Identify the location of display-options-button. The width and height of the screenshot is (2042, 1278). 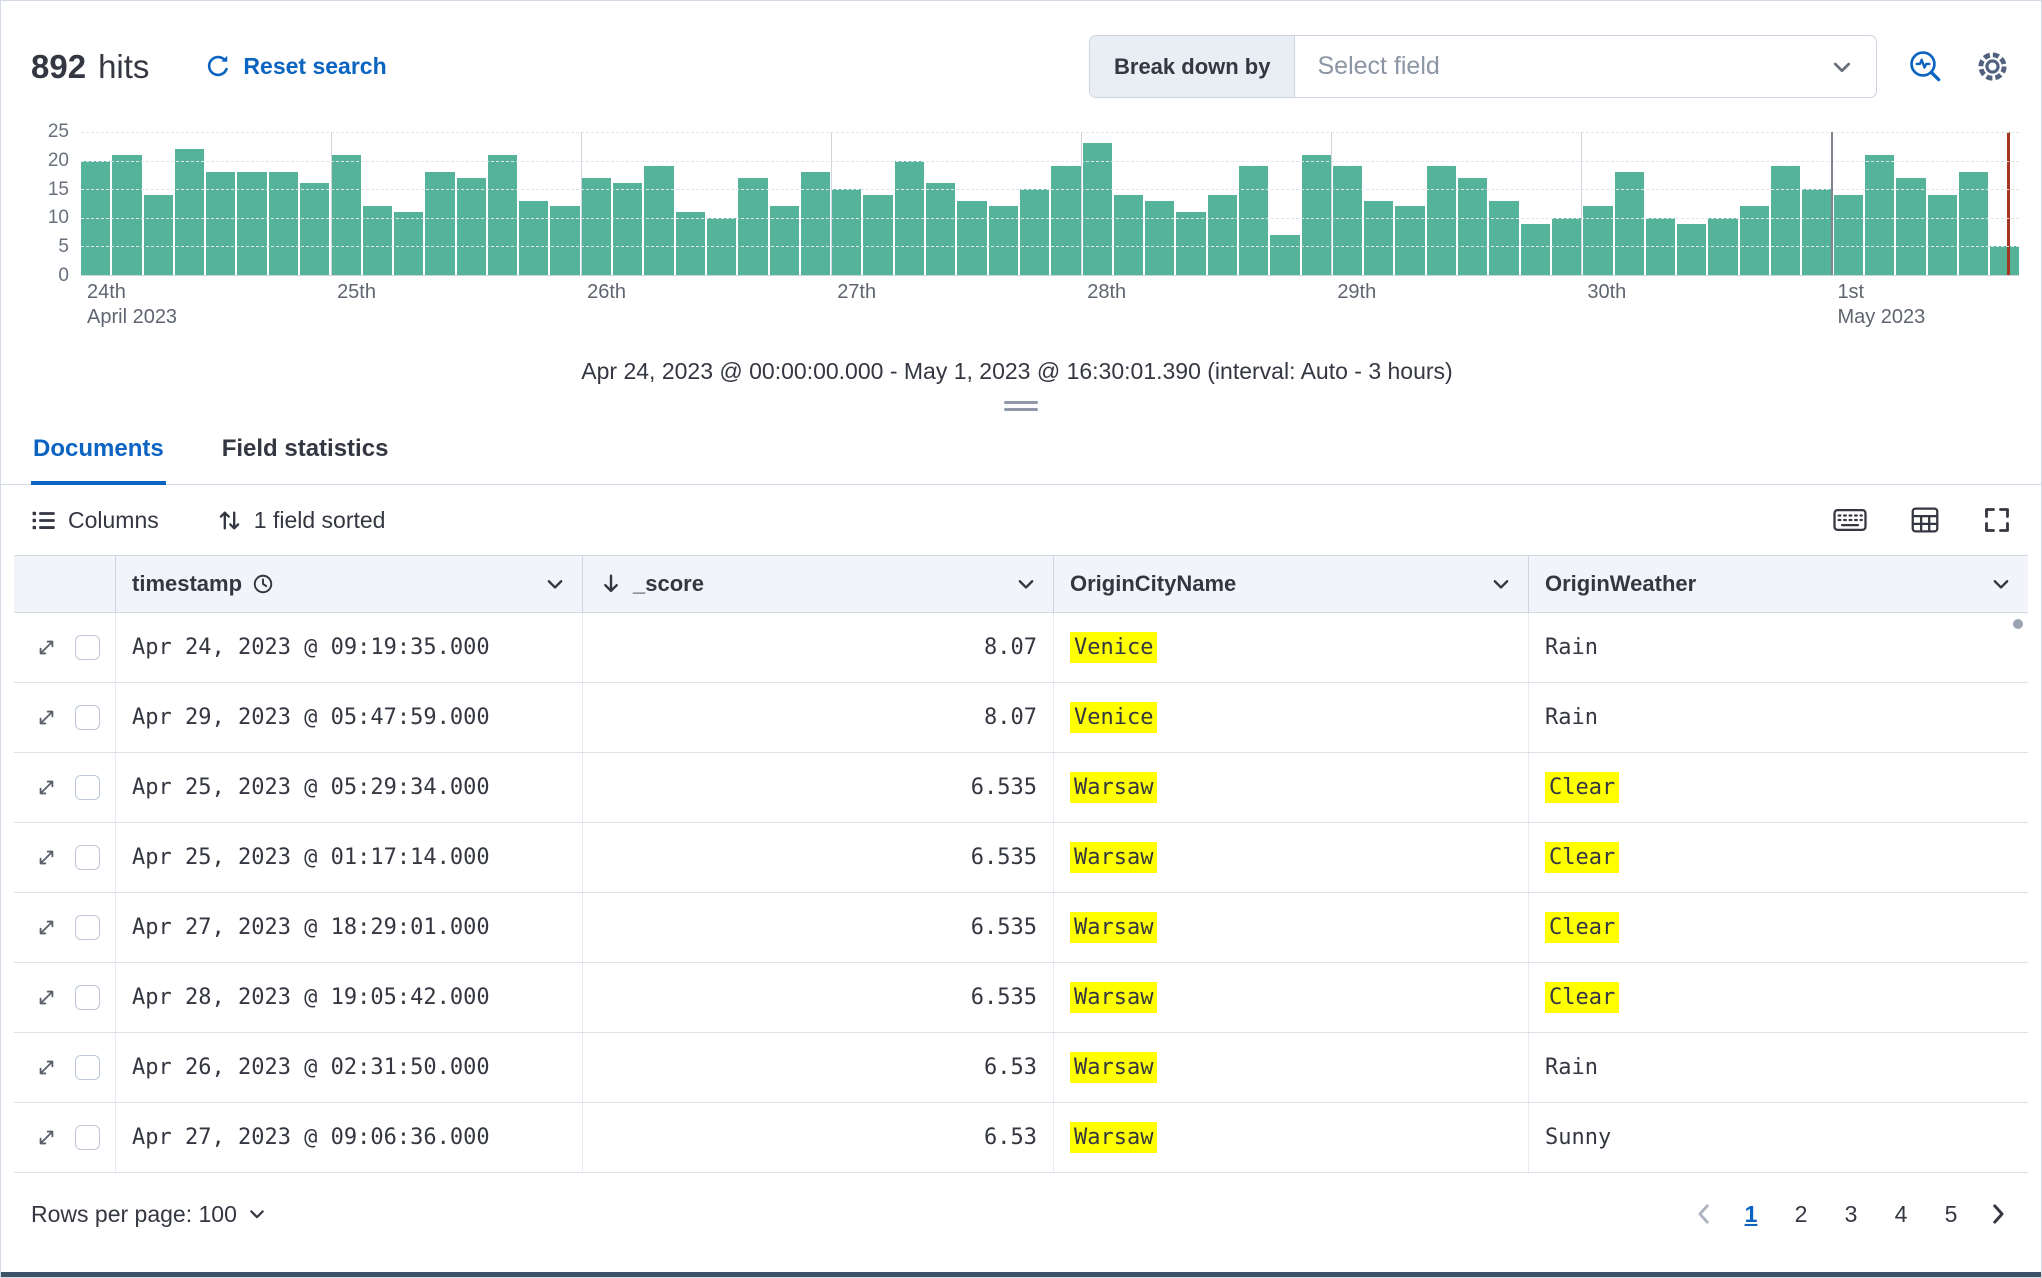
(1925, 520).